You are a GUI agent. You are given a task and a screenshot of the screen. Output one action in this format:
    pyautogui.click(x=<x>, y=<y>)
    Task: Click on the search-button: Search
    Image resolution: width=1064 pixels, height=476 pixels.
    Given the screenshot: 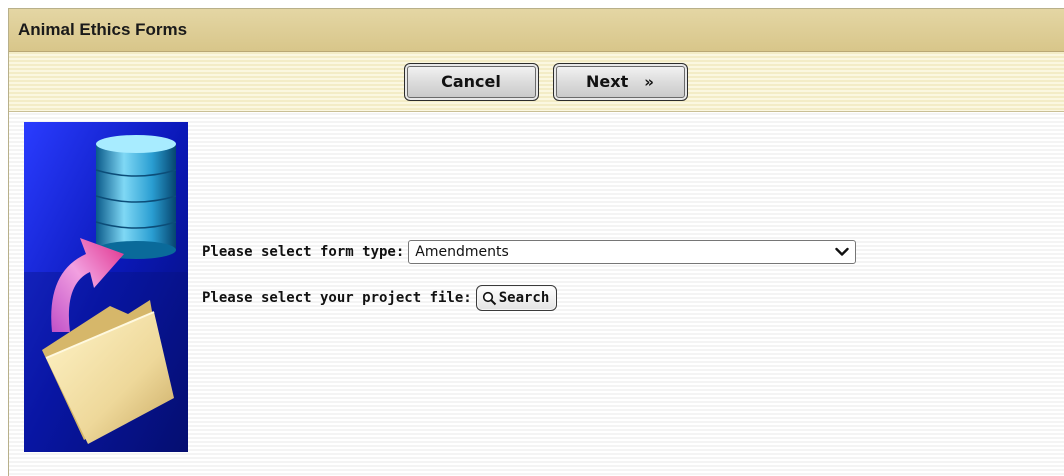 What is the action you would take?
    pyautogui.click(x=516, y=298)
    